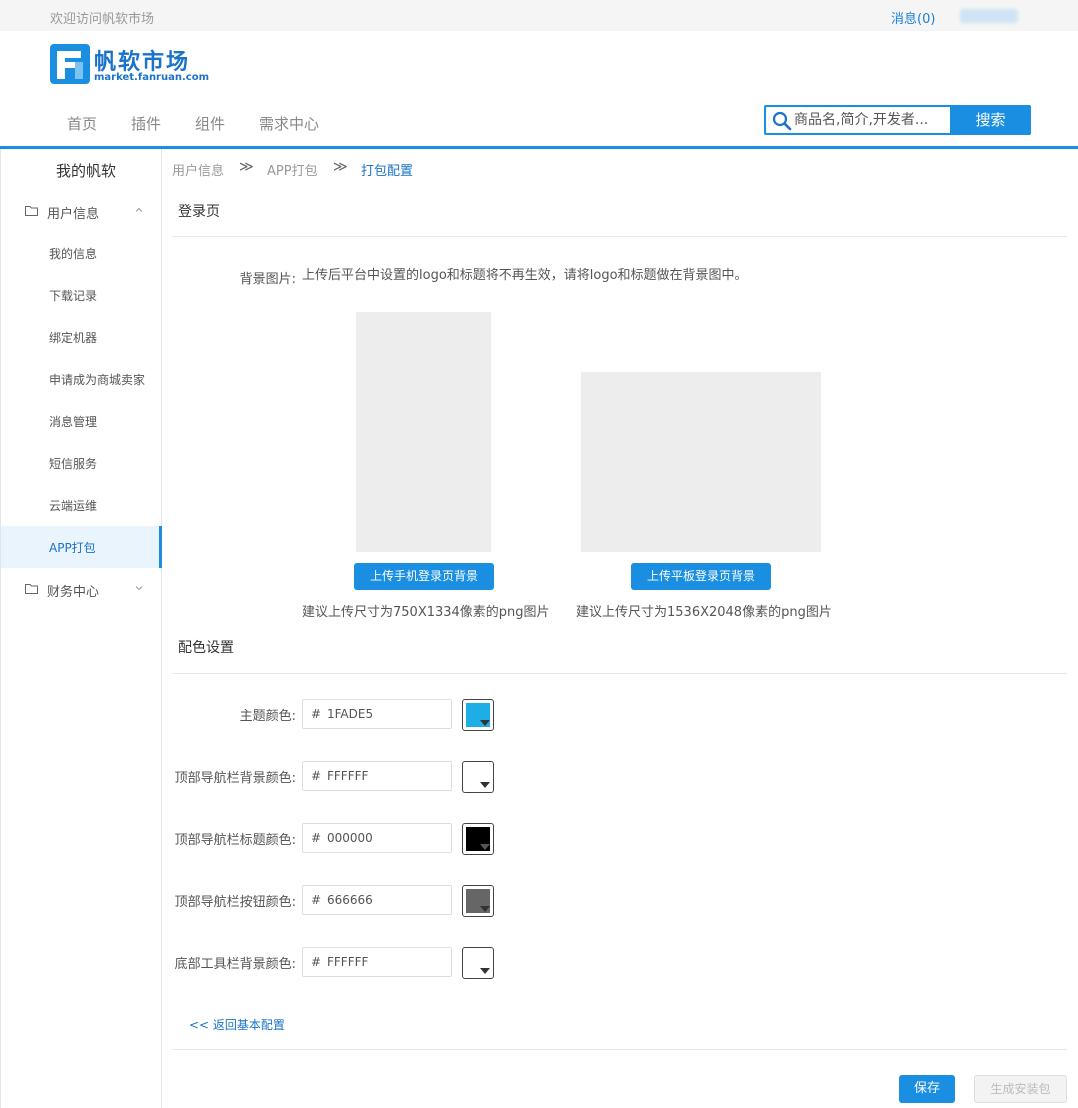 The height and width of the screenshot is (1108, 1078). Describe the element at coordinates (913, 17) in the screenshot. I see `messages-link: 消息(0)` at that location.